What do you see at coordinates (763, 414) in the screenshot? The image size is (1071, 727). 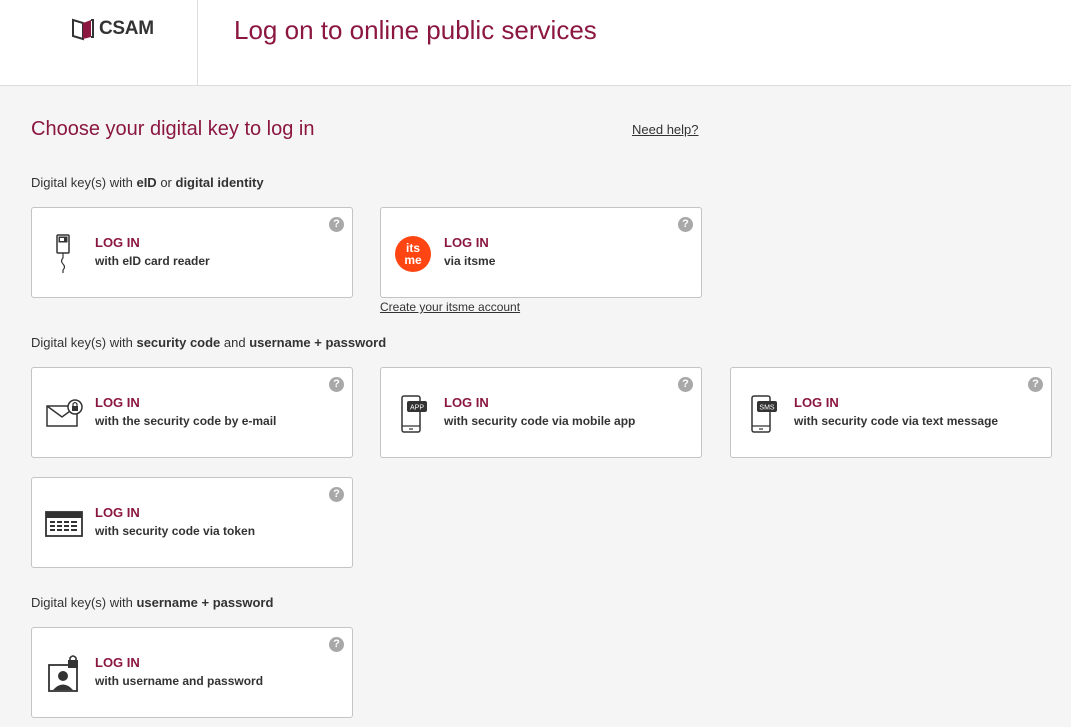 I see `phone-sms-icon: SMS` at bounding box center [763, 414].